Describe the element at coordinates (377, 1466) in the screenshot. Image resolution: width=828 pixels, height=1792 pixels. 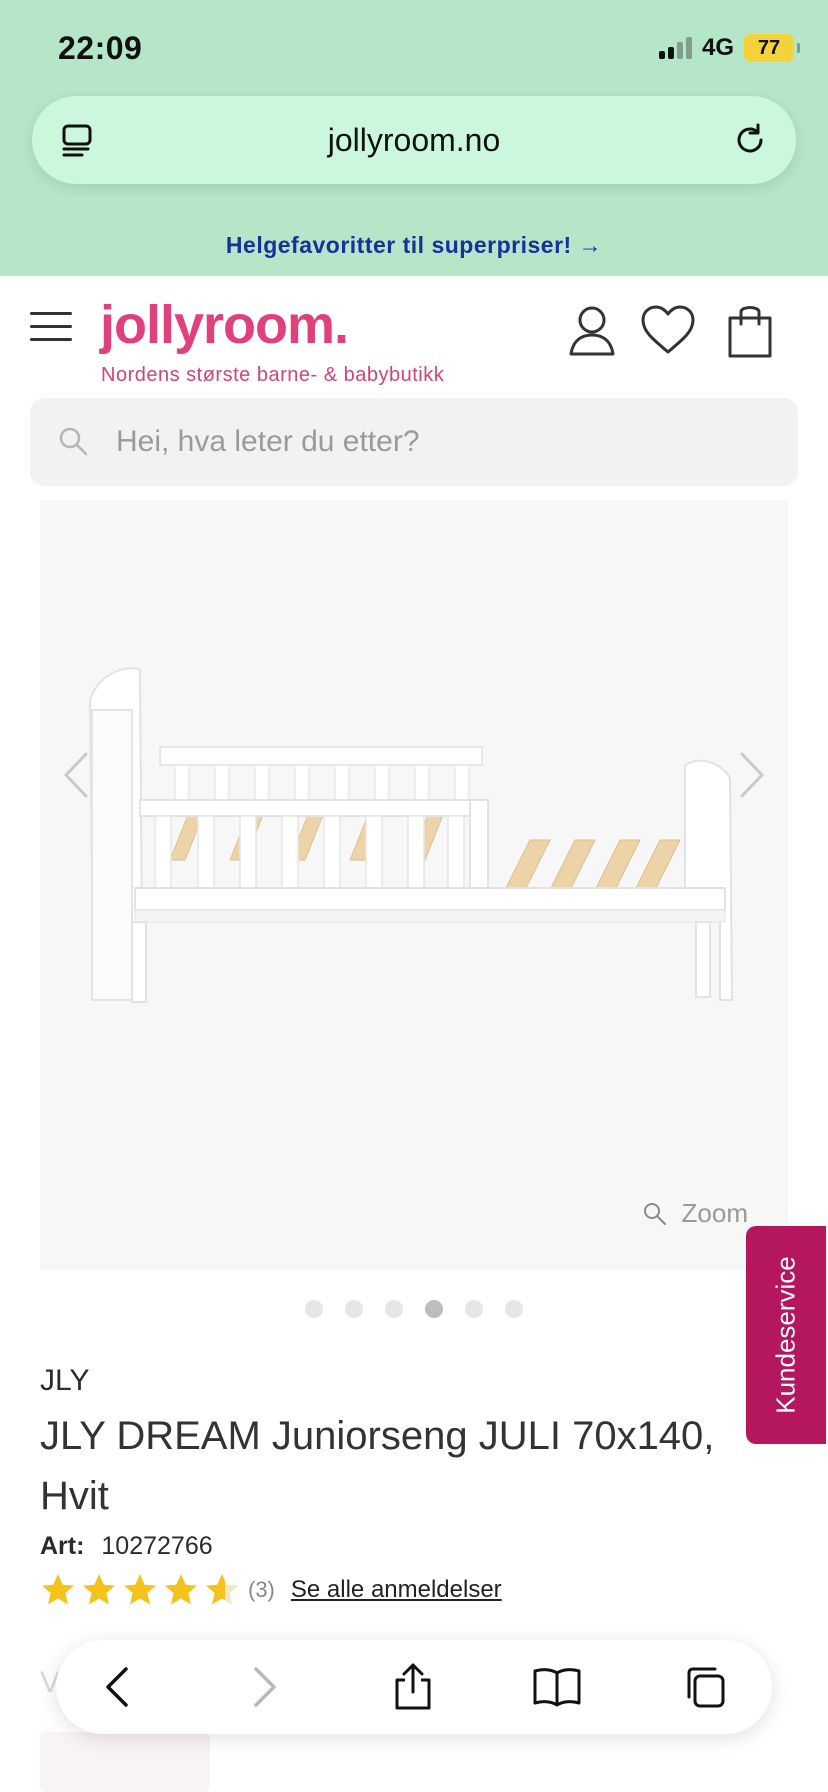
I see `product-title: JLY DREAM Juniorseng JULI 70x140, Hvit` at that location.